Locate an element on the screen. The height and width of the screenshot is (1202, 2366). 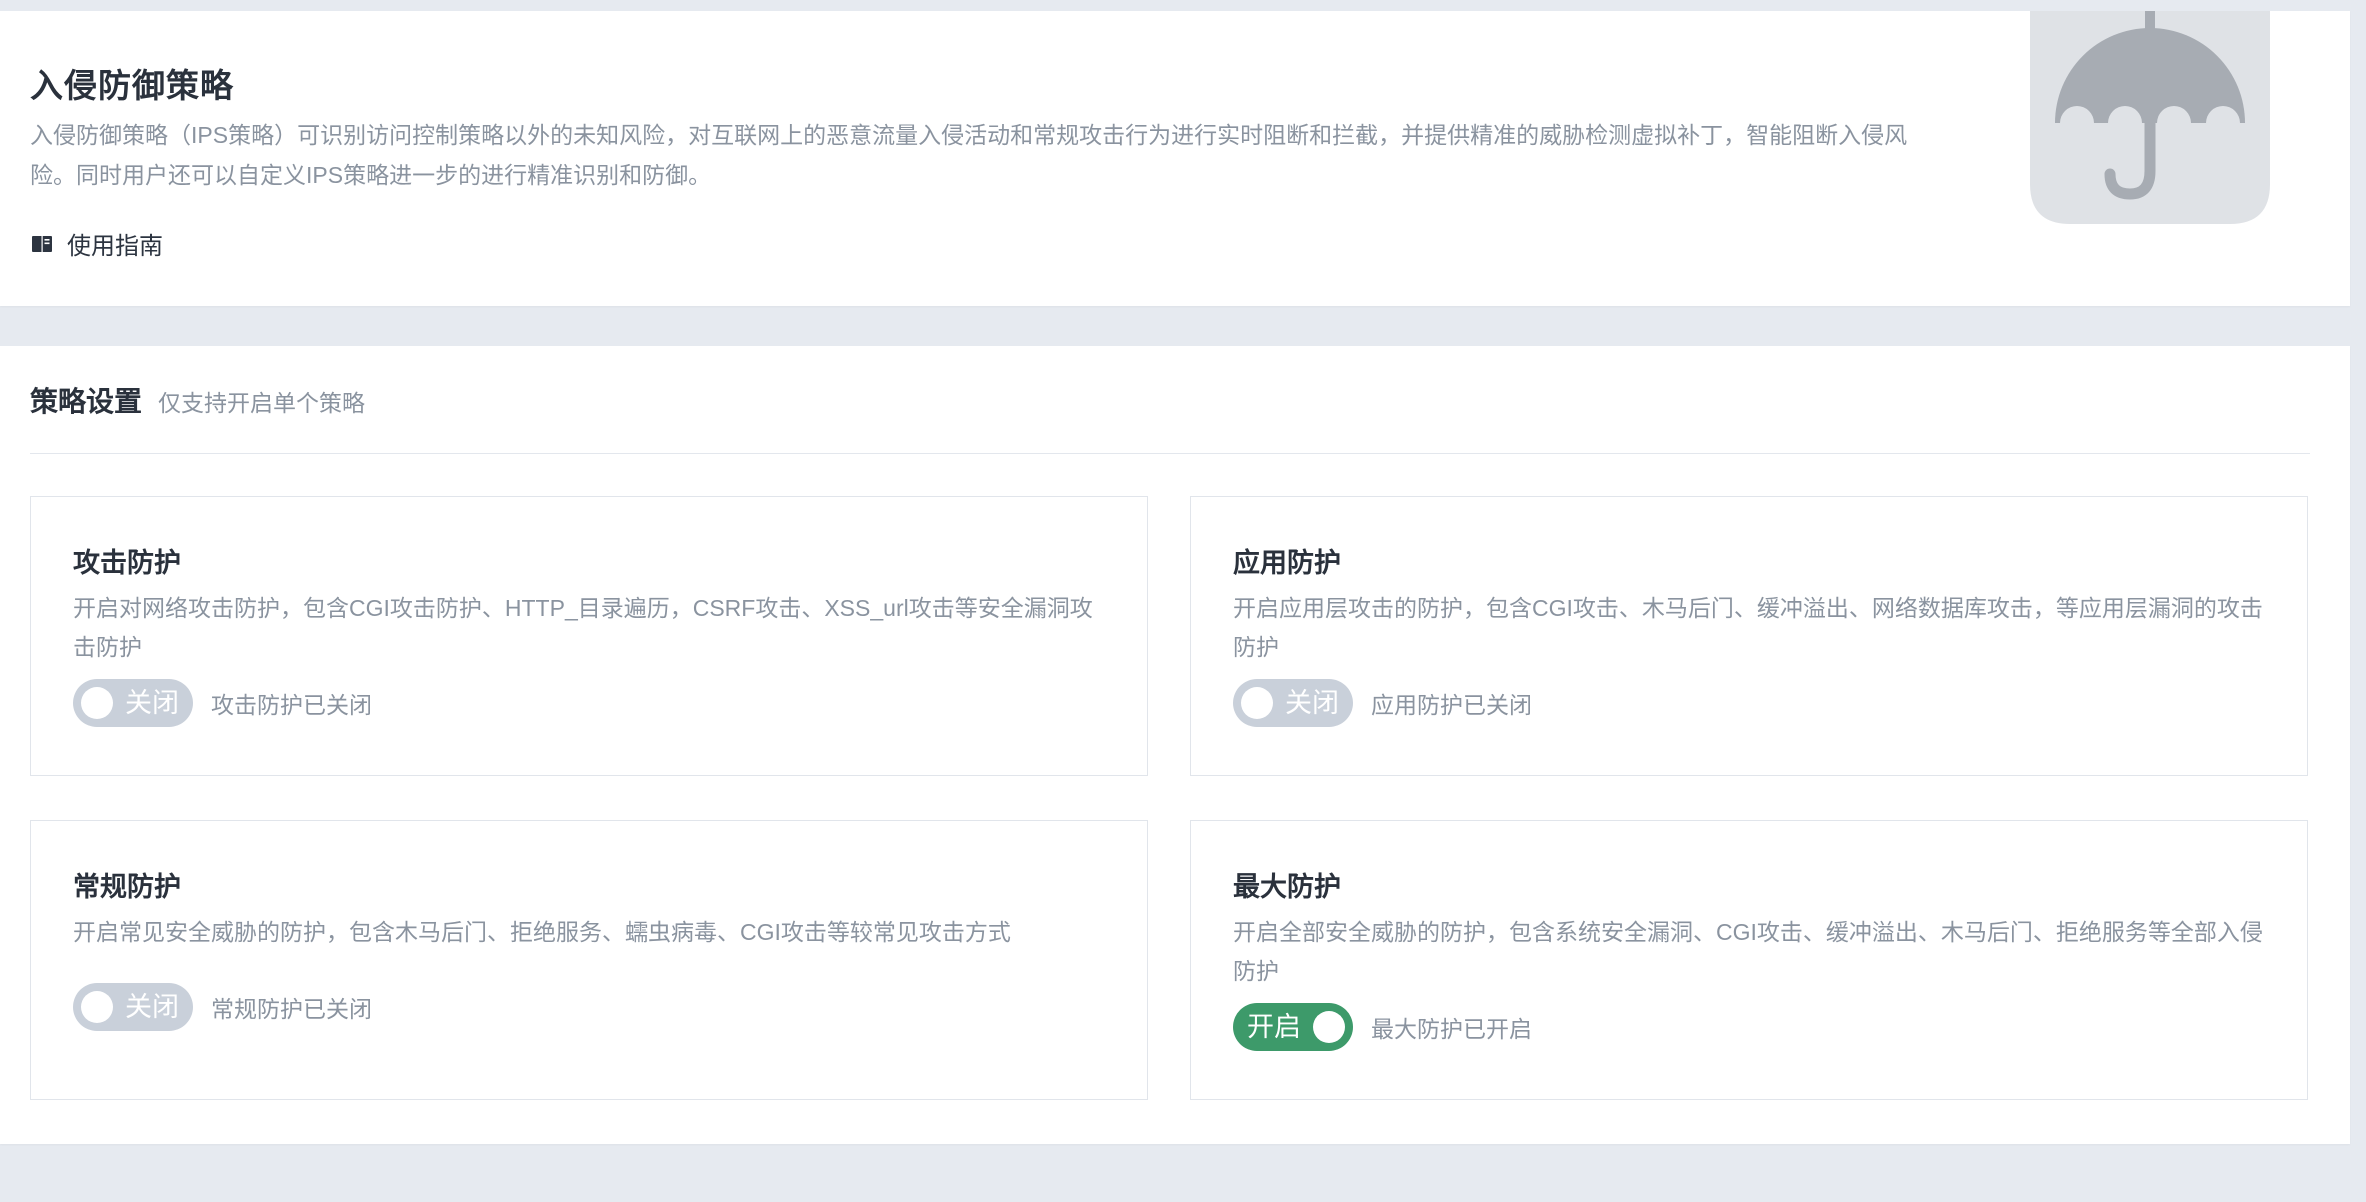
application-protection-switch: 关闭 is located at coordinates (1293, 703).